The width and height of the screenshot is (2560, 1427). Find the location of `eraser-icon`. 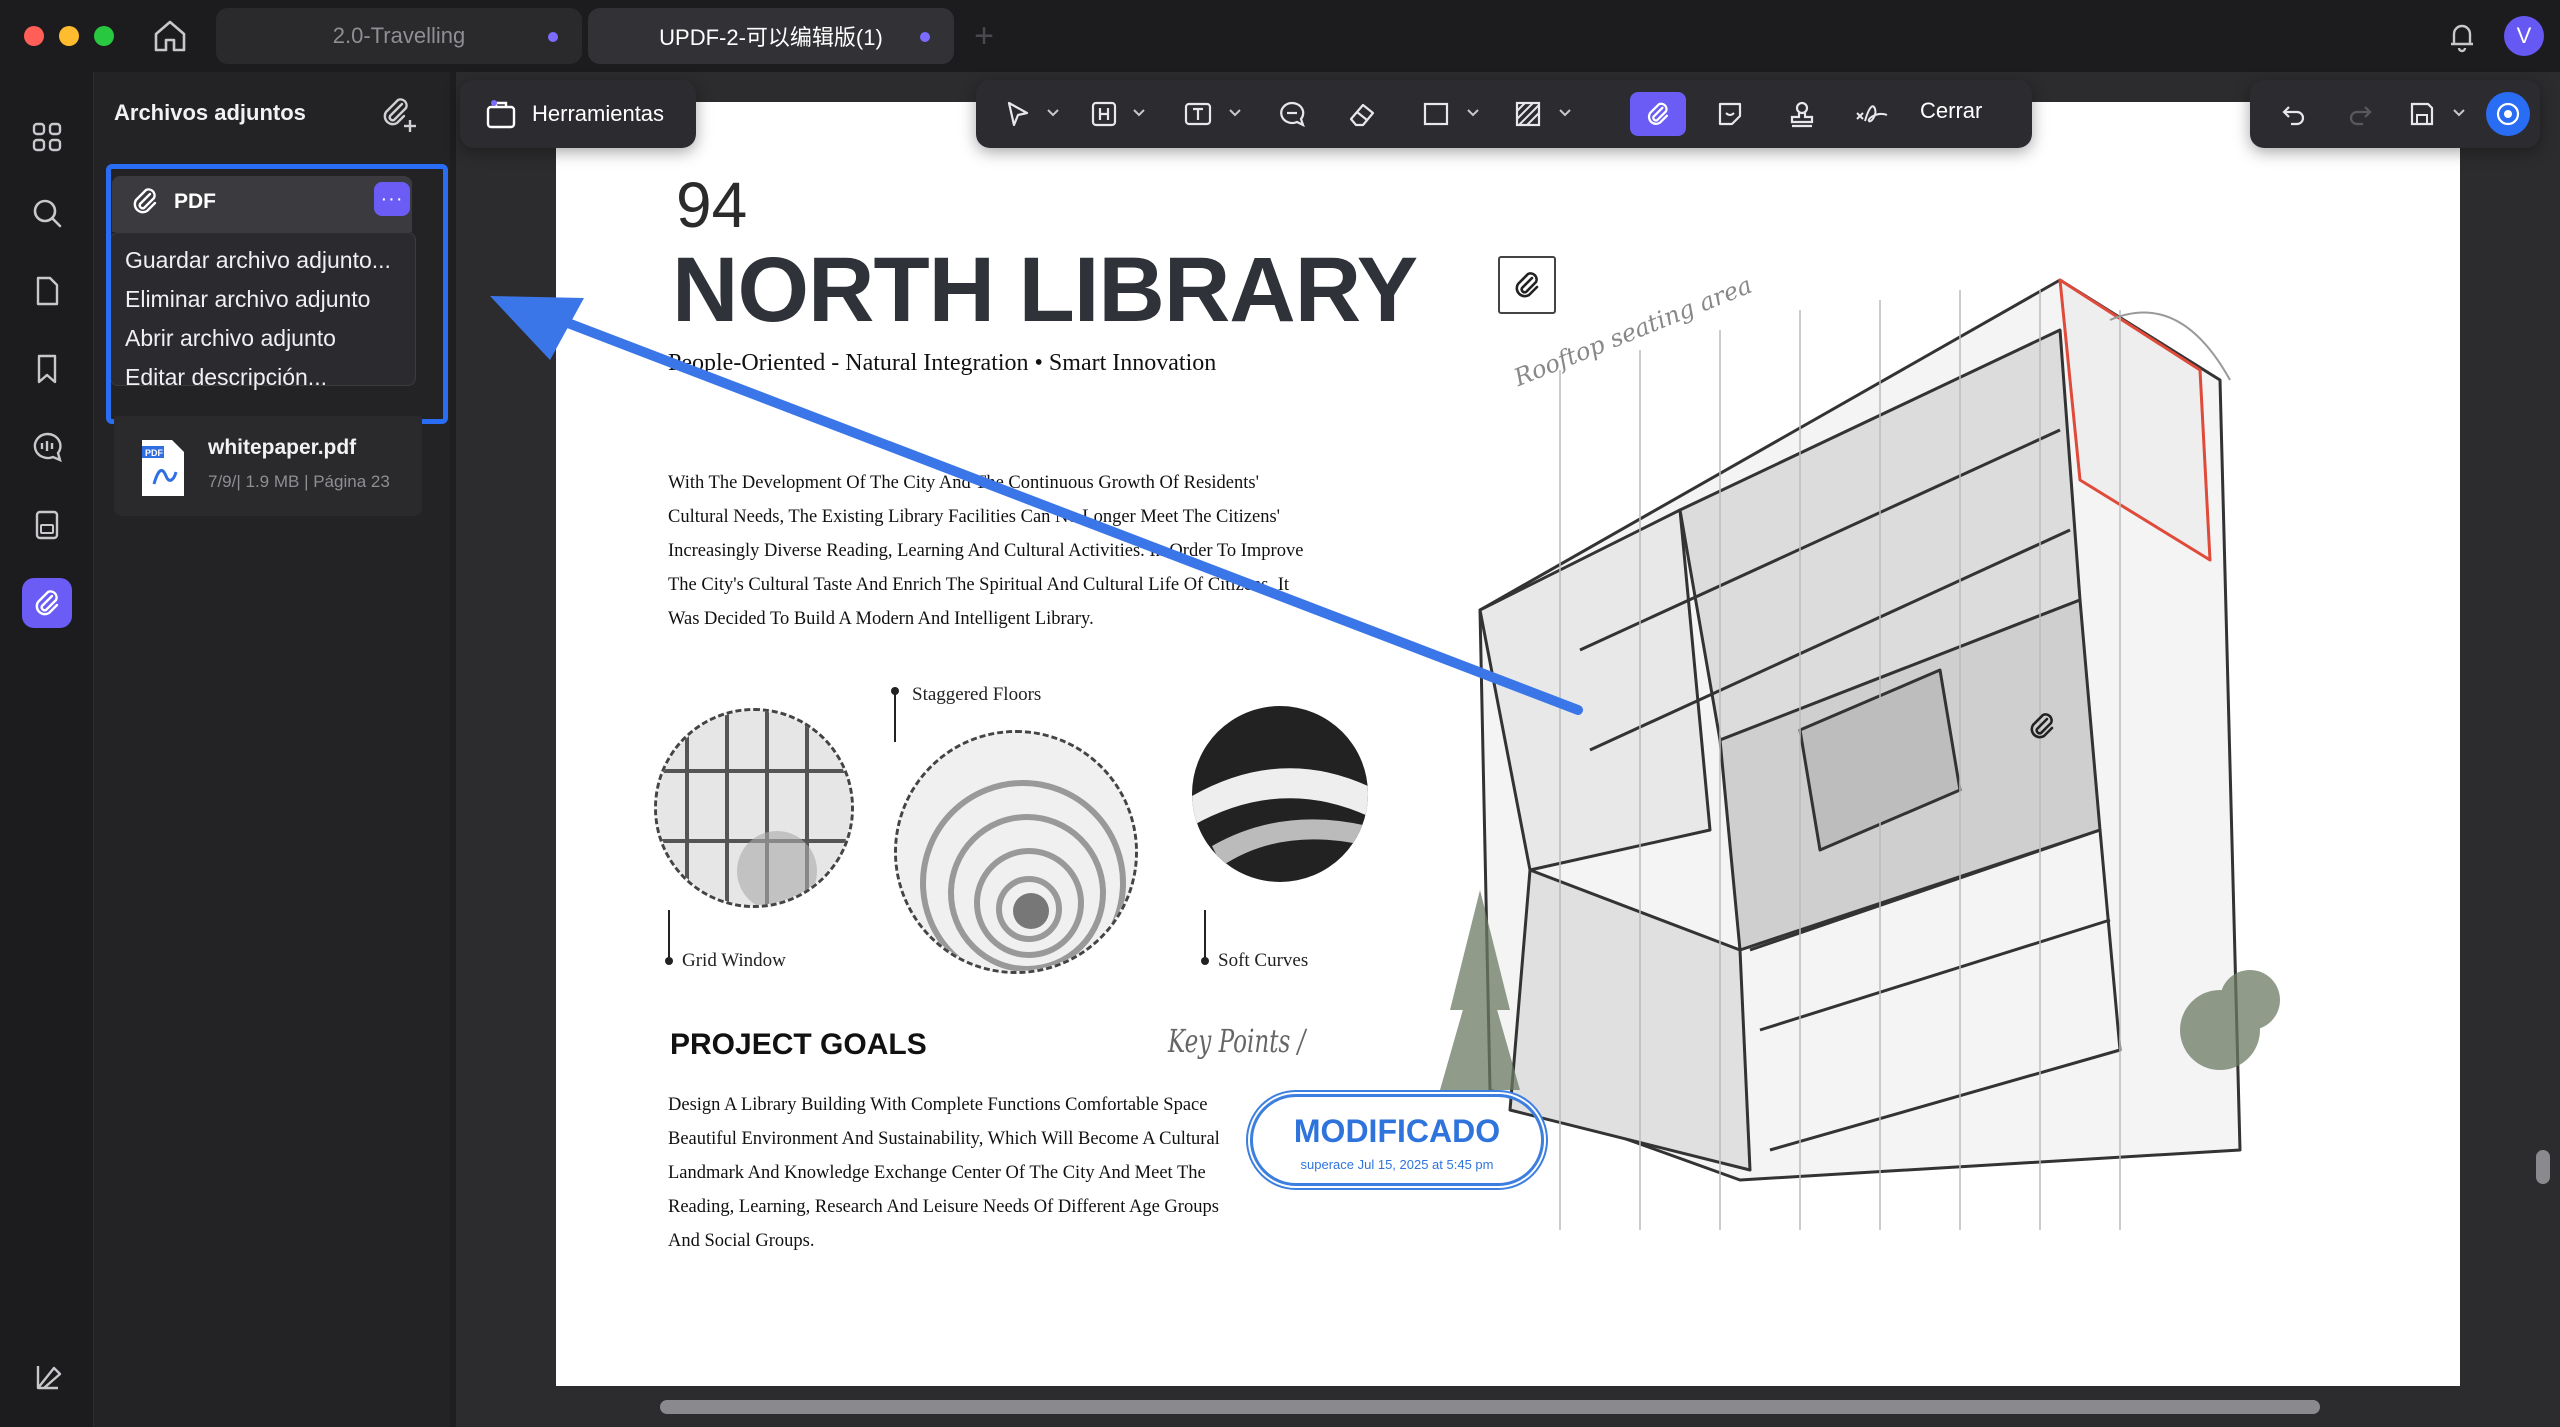

eraser-icon is located at coordinates (1362, 114).